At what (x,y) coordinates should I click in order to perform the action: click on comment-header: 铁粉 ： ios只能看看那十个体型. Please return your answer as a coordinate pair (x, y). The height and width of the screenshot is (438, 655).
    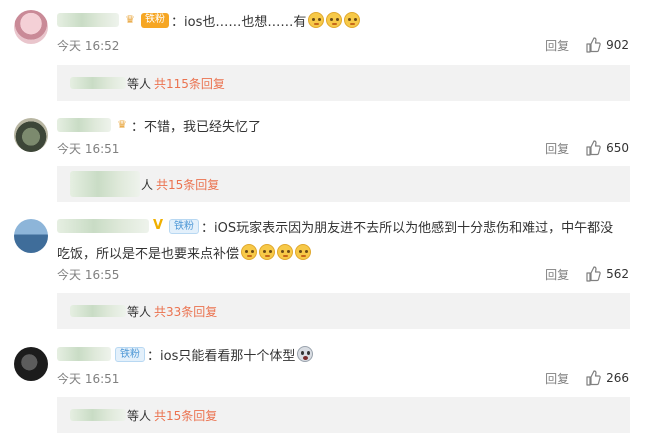
    Looking at the image, I should click on (185, 354).